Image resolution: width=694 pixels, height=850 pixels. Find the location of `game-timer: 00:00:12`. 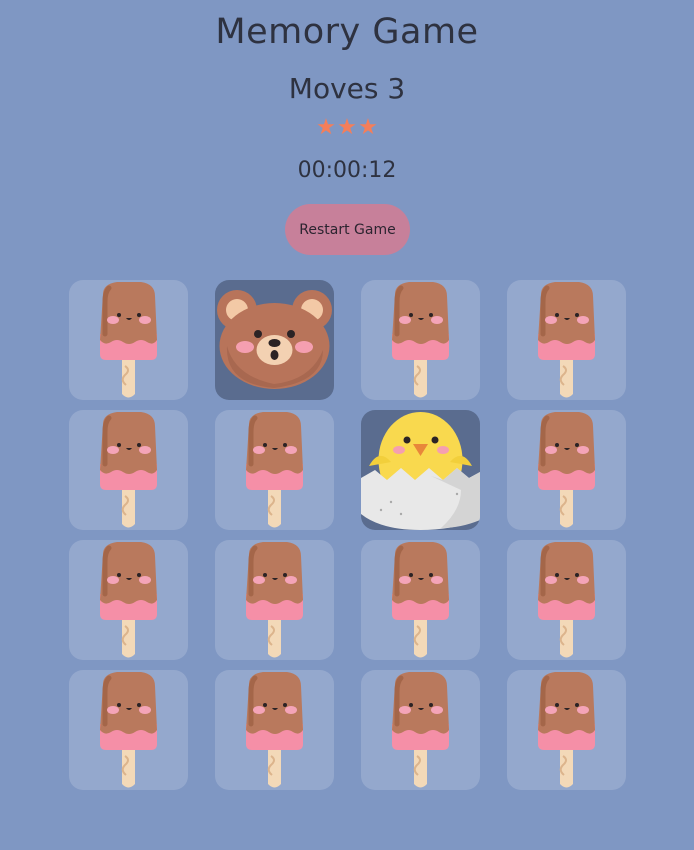

game-timer: 00:00:12 is located at coordinates (347, 170).